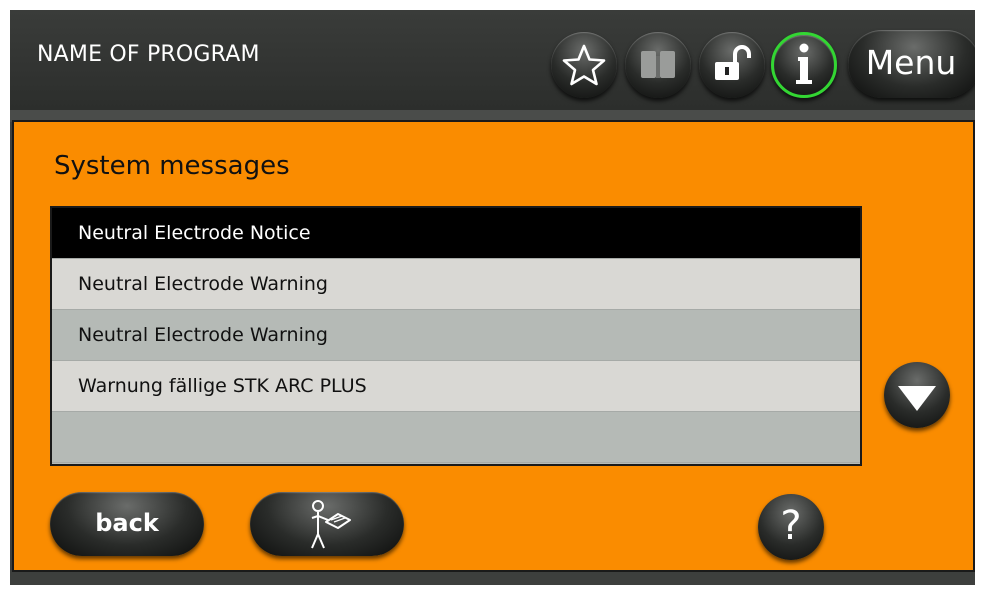 This screenshot has width=985, height=590. I want to click on manual-book-button, so click(658, 65).